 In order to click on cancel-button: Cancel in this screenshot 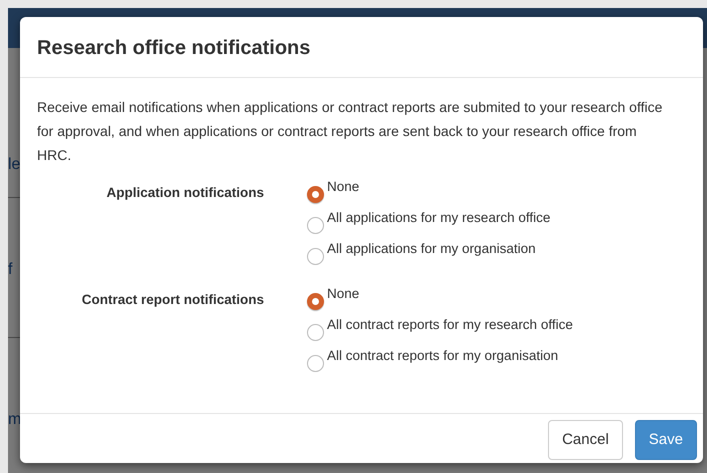, I will do `click(585, 440)`.